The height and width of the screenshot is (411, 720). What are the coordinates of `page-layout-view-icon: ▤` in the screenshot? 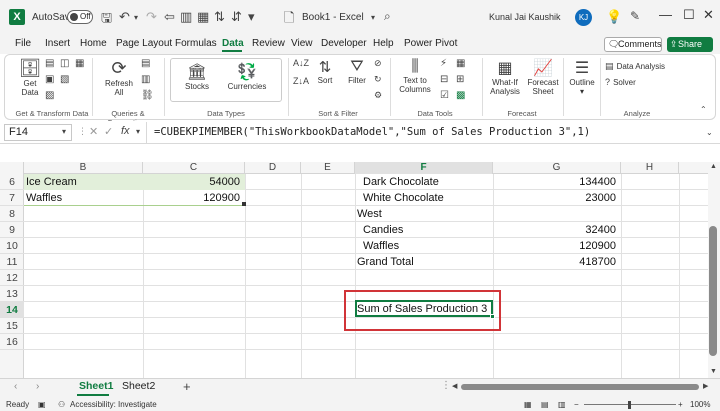 It's located at (545, 404).